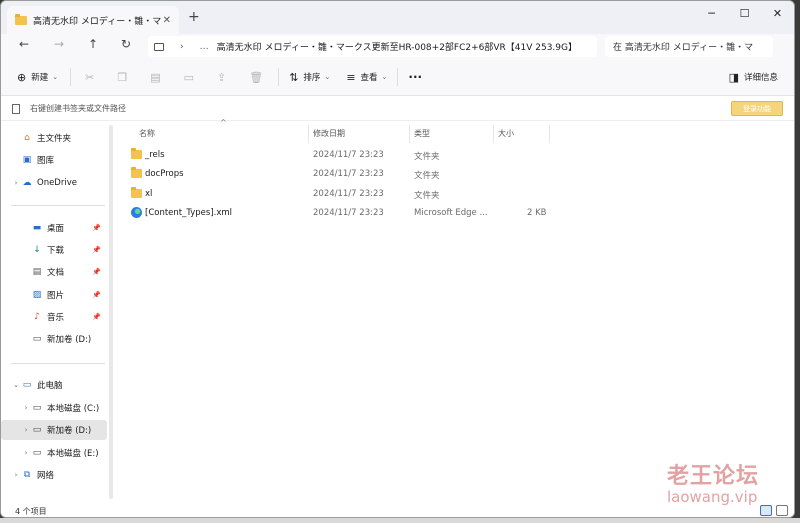 The image size is (800, 523). What do you see at coordinates (777, 13) in the screenshot?
I see `close-window-button: ✕` at bounding box center [777, 13].